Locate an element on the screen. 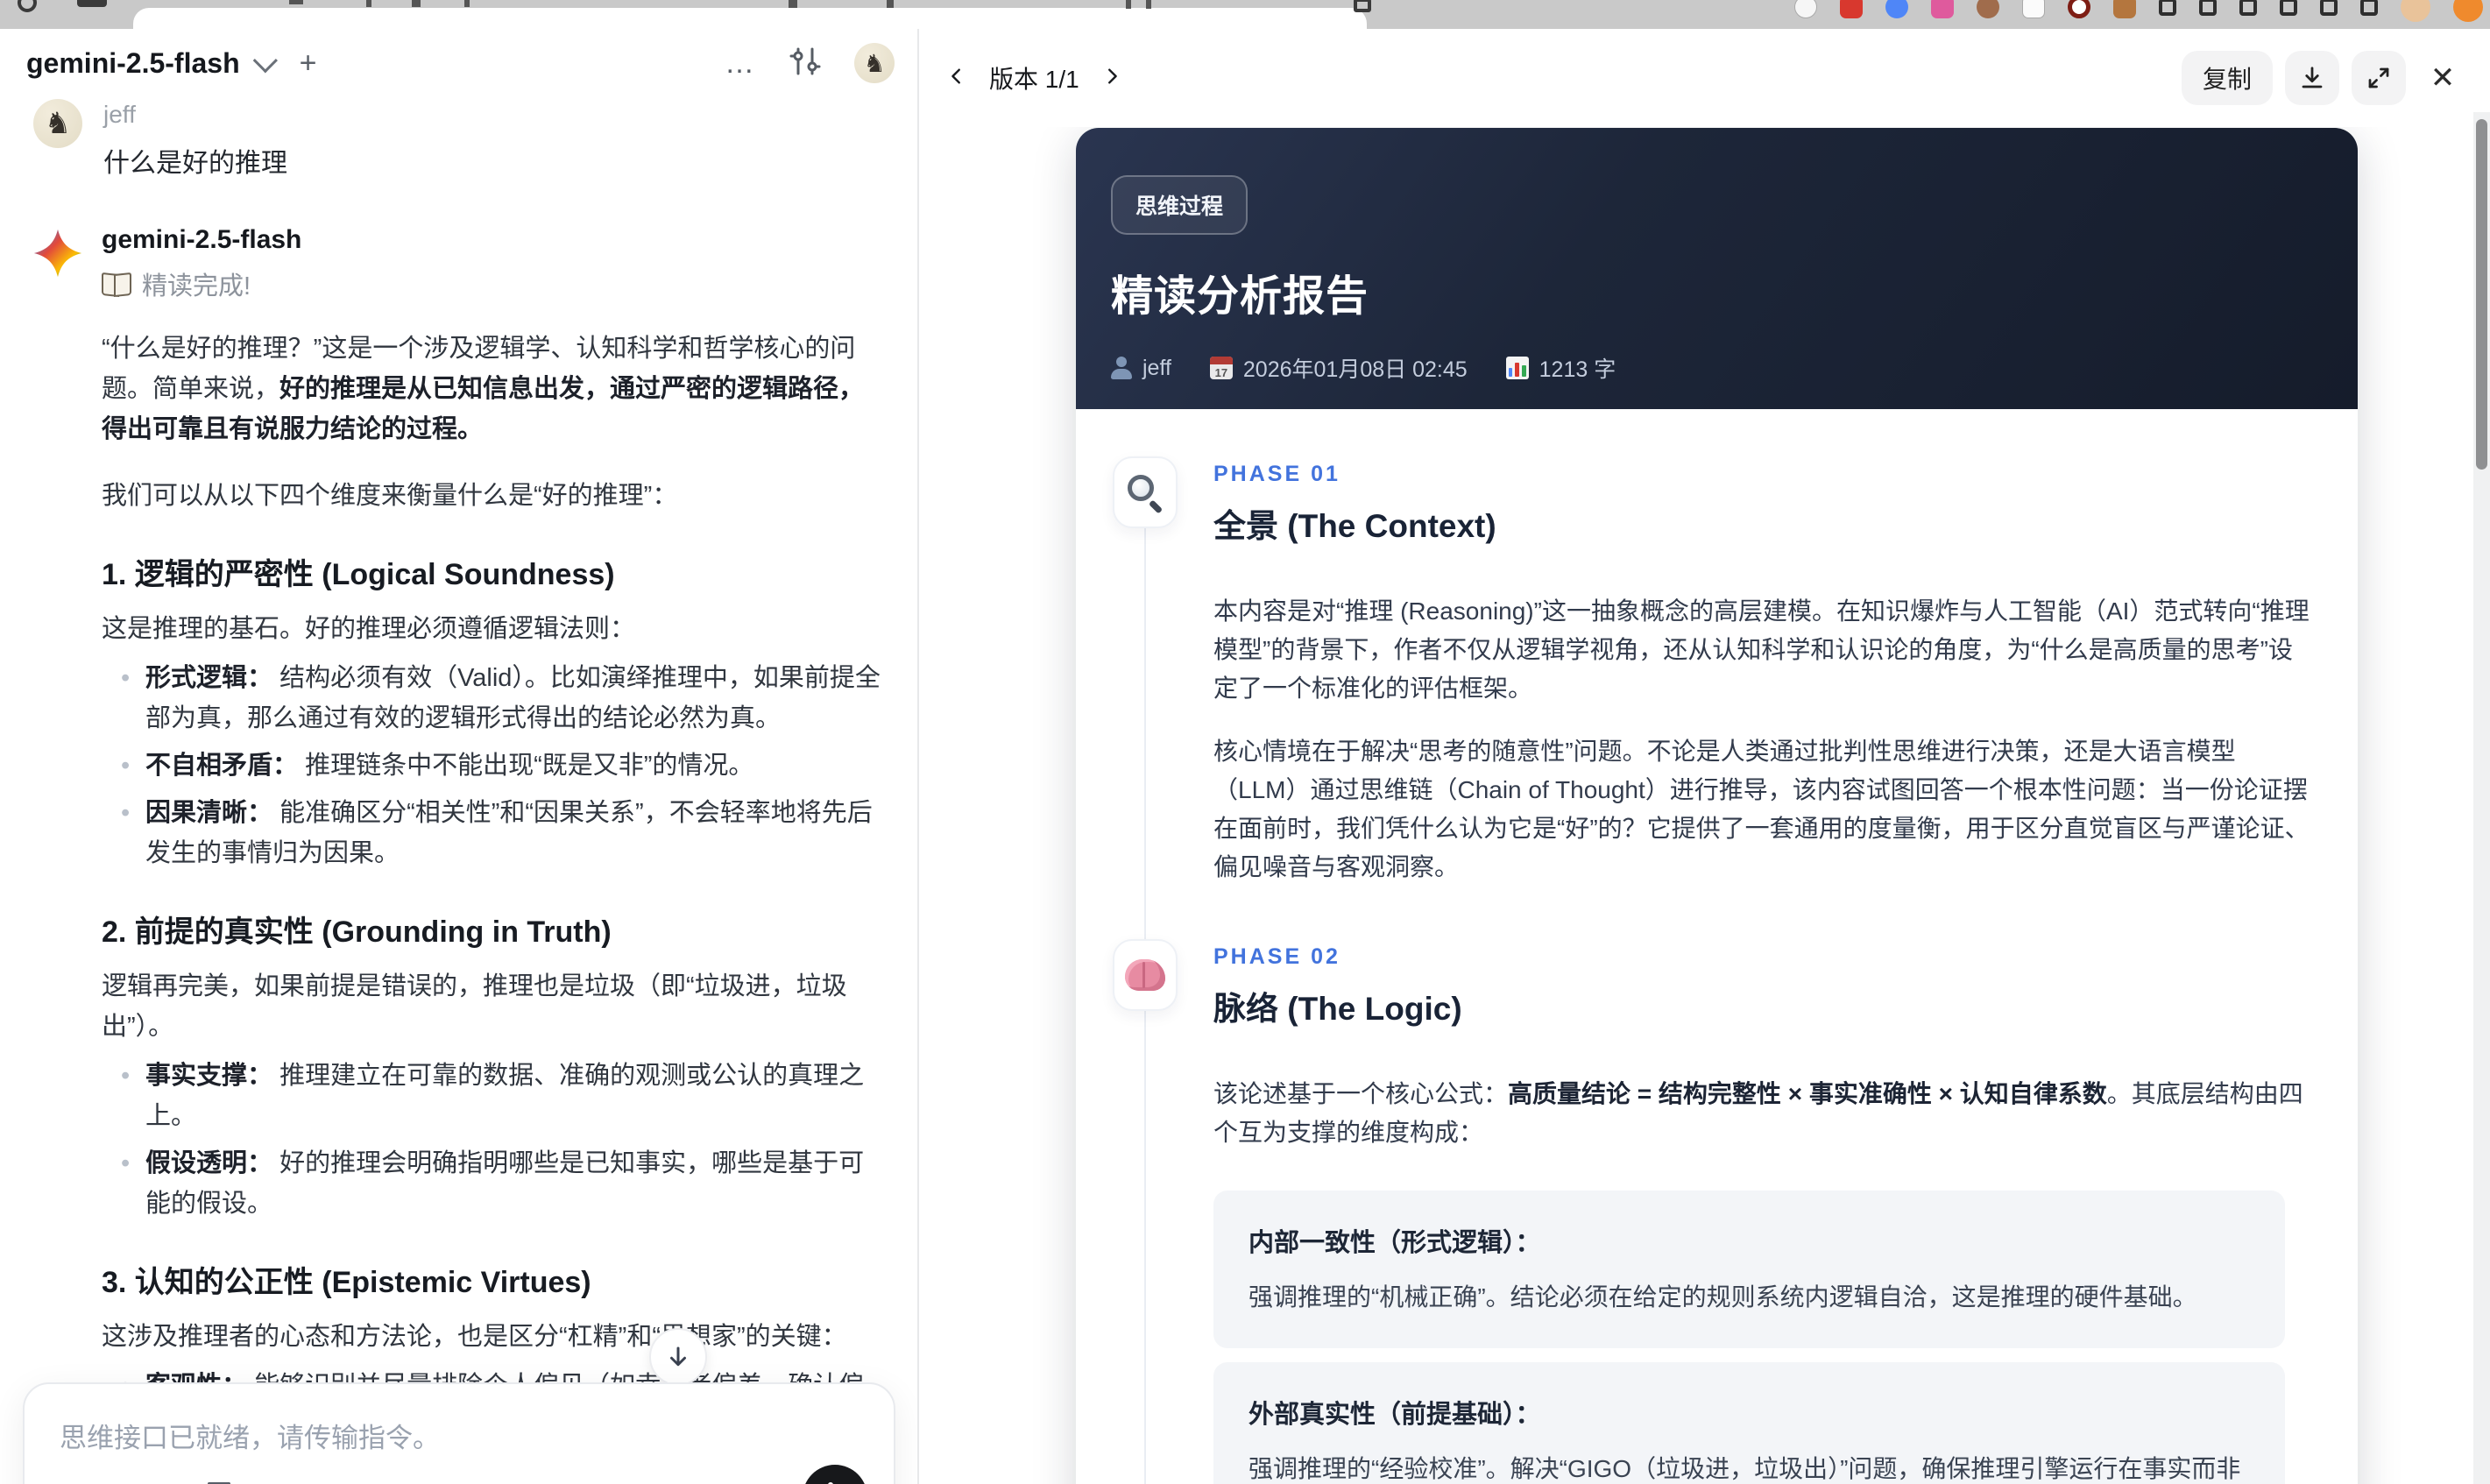 This screenshot has width=2490, height=1484. bar-chart-icon is located at coordinates (1517, 368).